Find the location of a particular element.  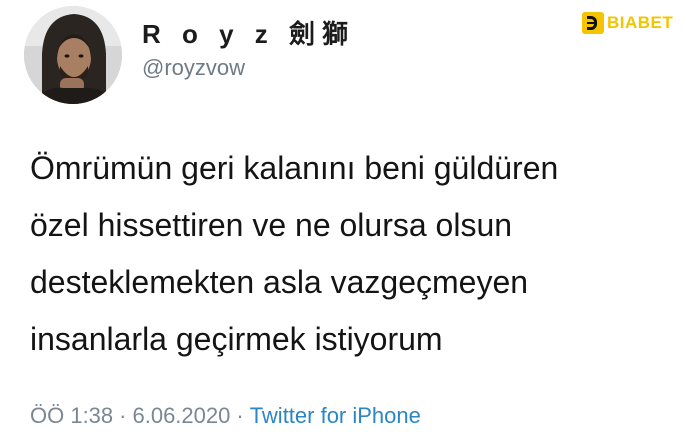

tweet-text-line: özel hissettiren ve ne olursa olsun is located at coordinates (271, 225).